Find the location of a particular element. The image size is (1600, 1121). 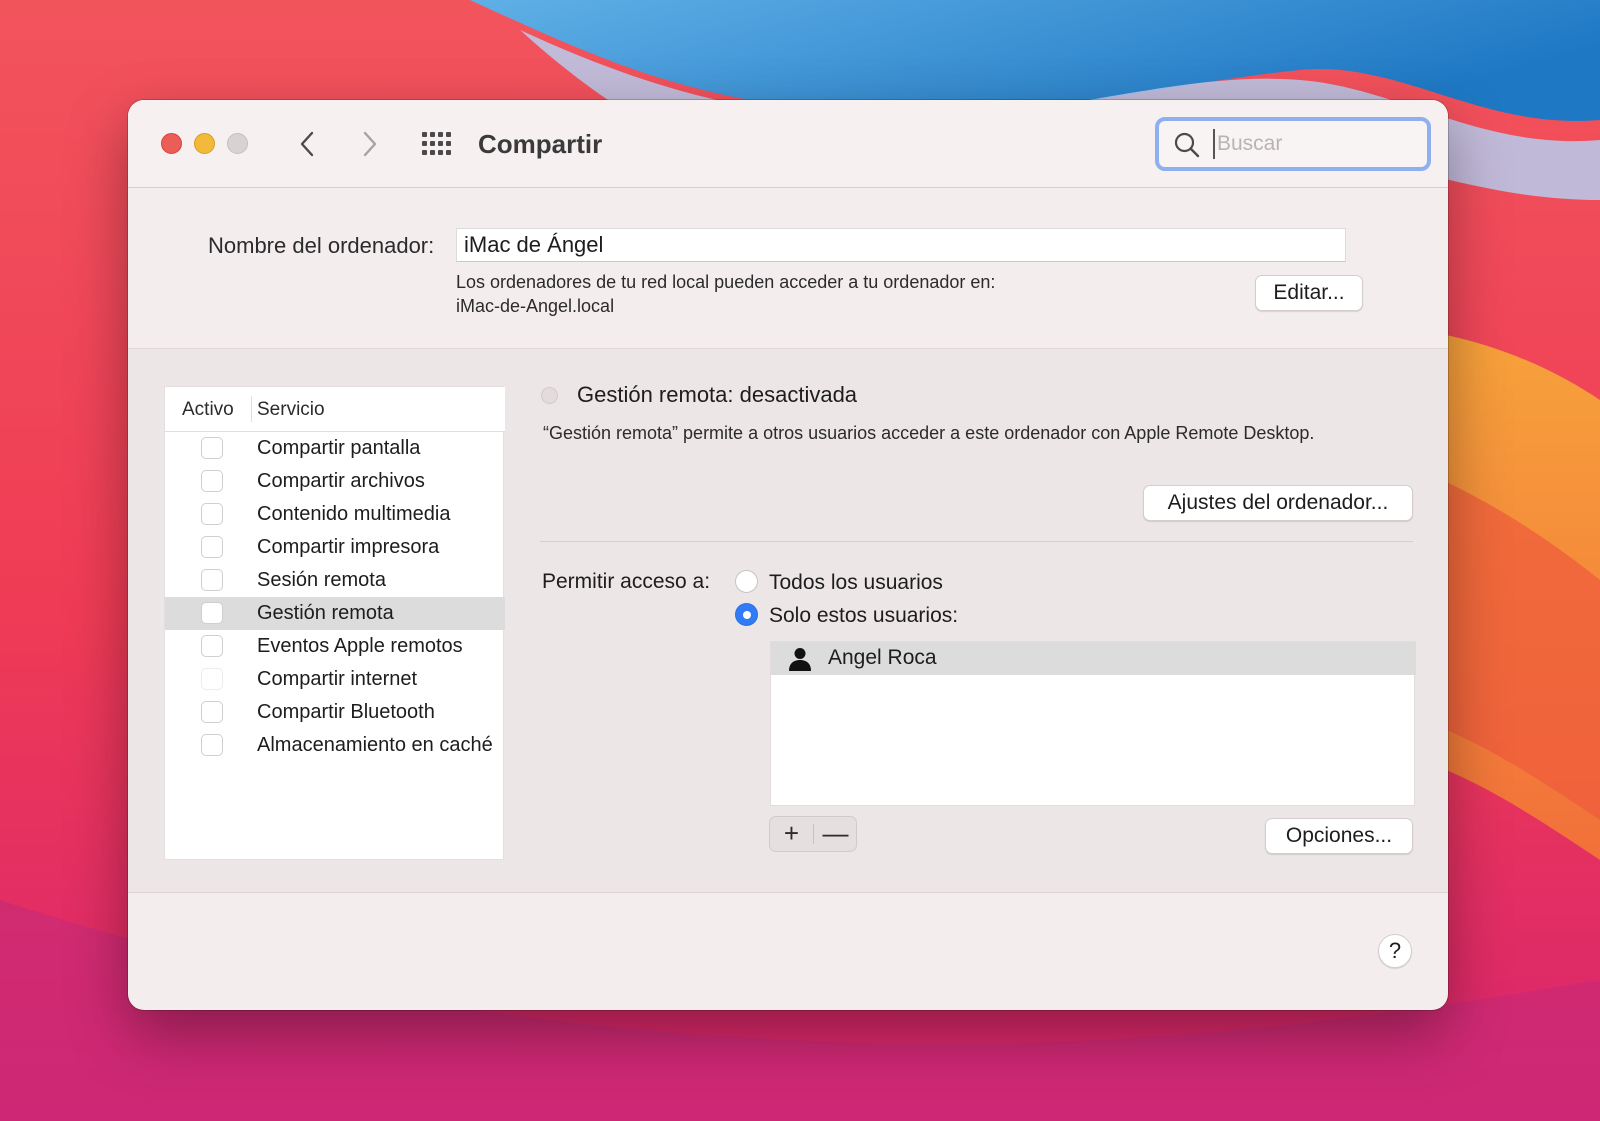

forward-chevron-icon is located at coordinates (369, 144).